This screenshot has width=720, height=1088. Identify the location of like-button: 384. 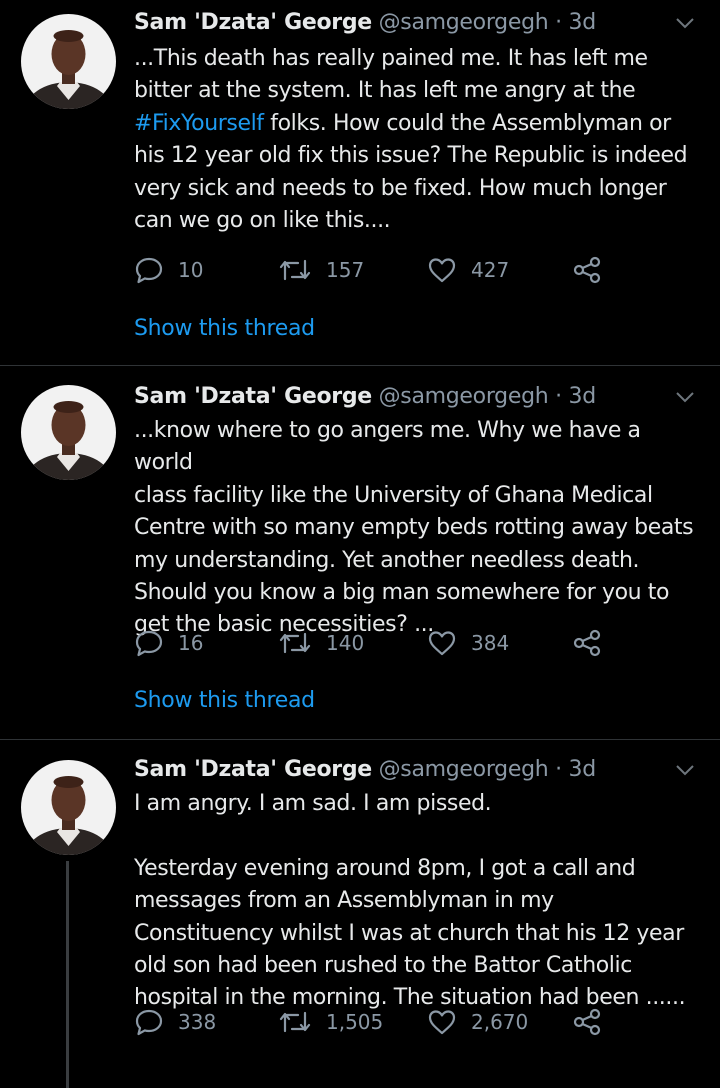
(468, 643).